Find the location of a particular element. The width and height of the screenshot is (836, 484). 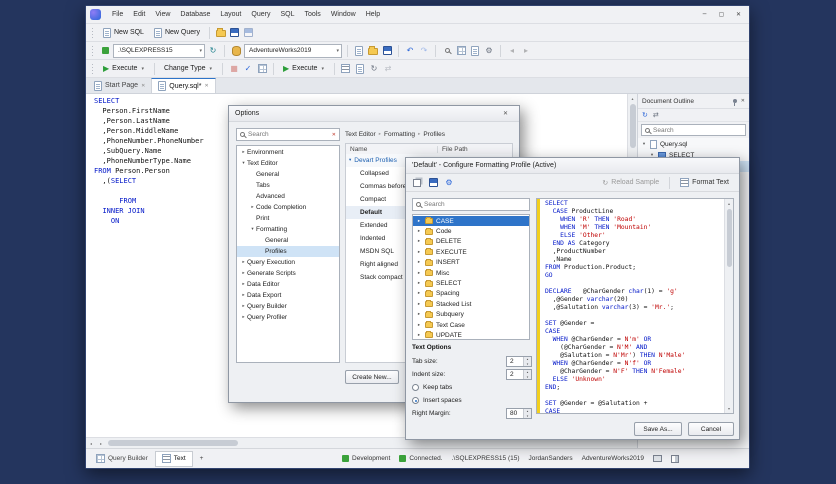

snippets-icon is located at coordinates (360, 69).